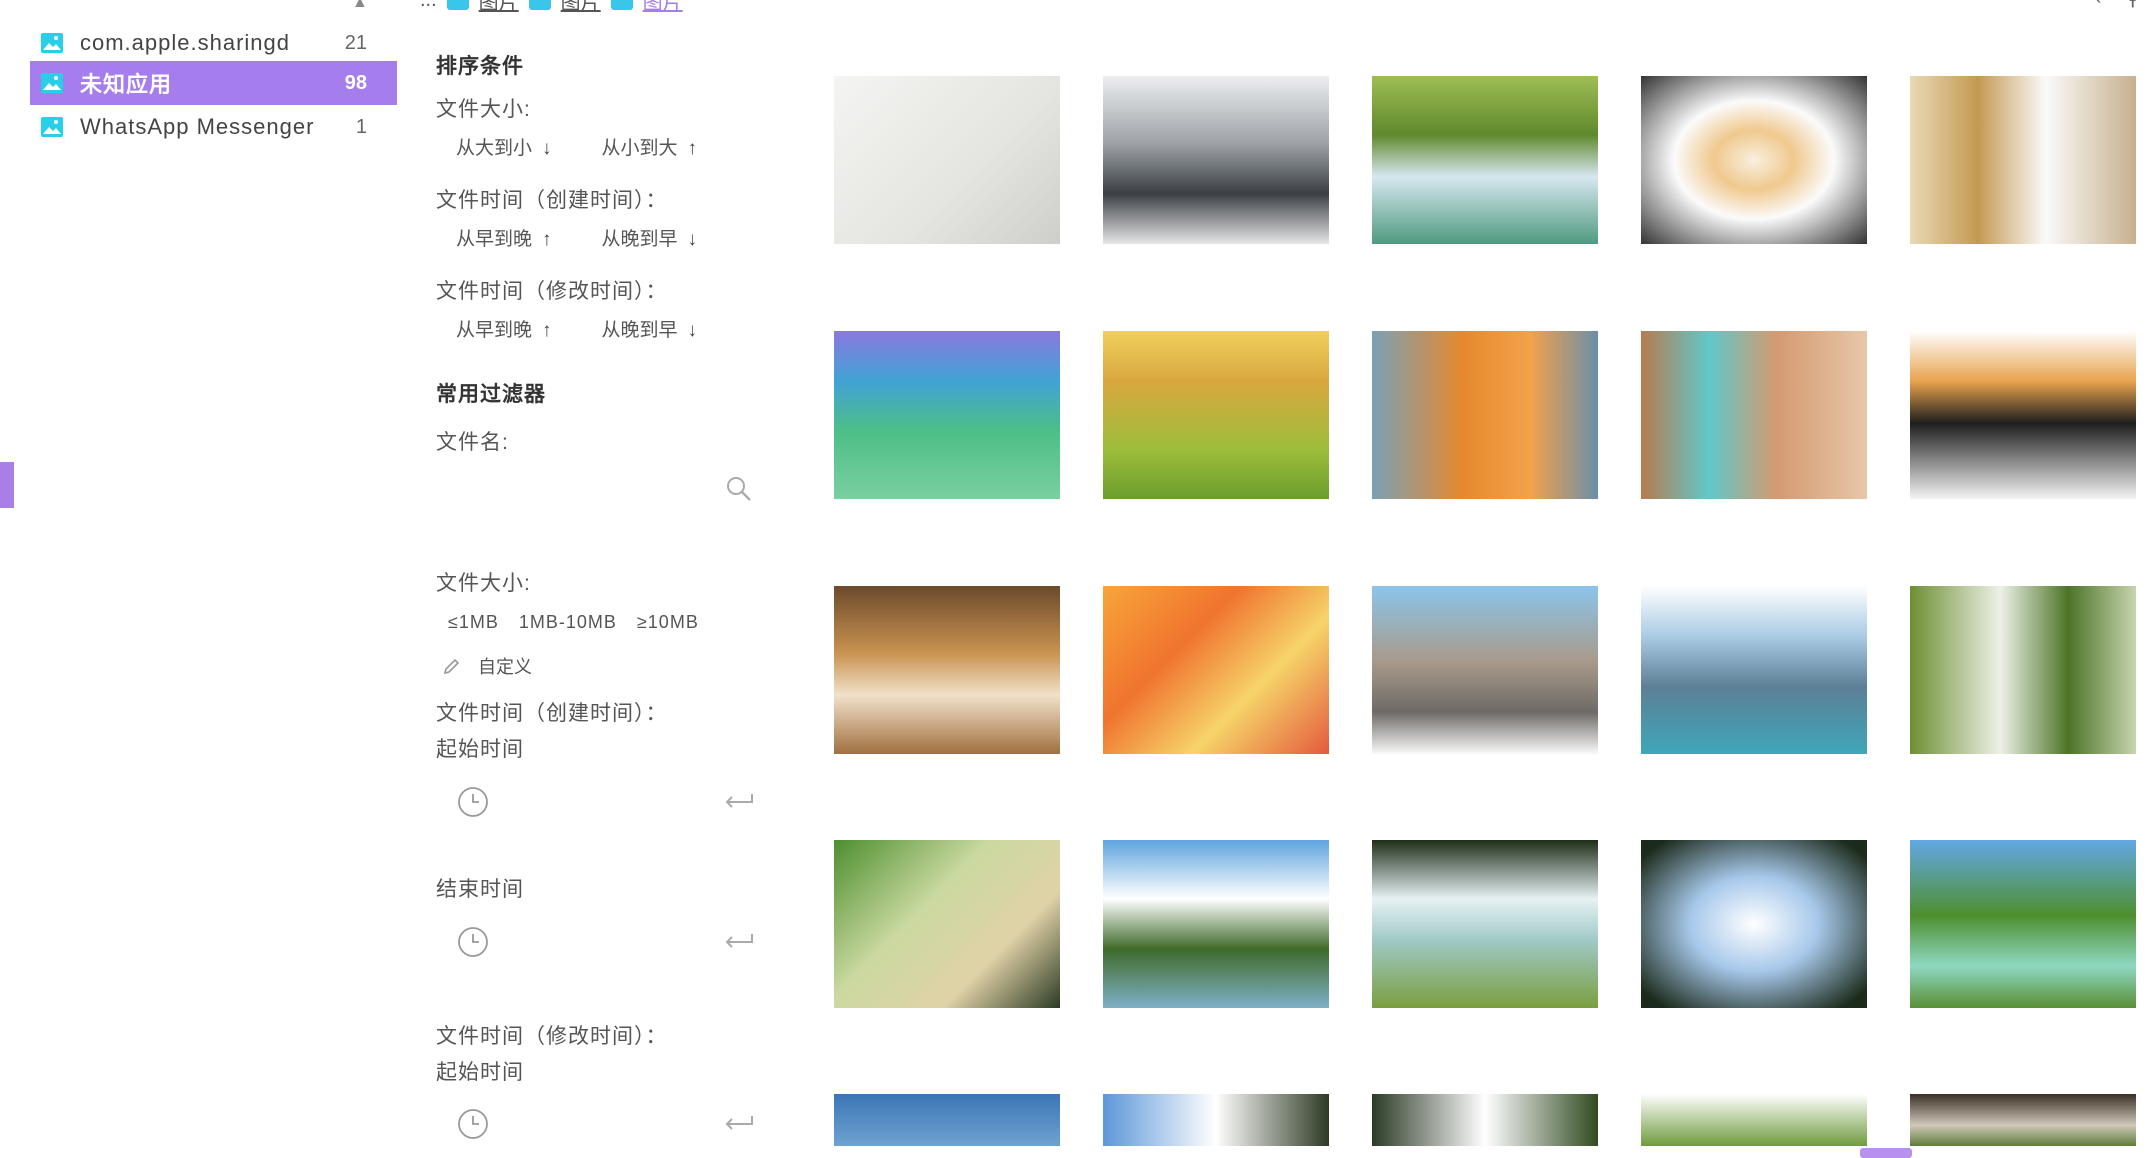 The image size is (2150, 1158). I want to click on filename-label: 文件名:, so click(472, 442).